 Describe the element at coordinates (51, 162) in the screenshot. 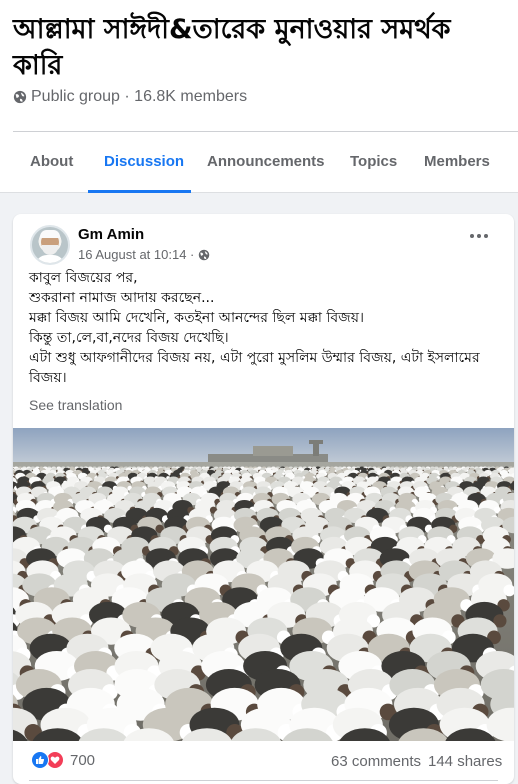

I see `tab-about: About` at that location.